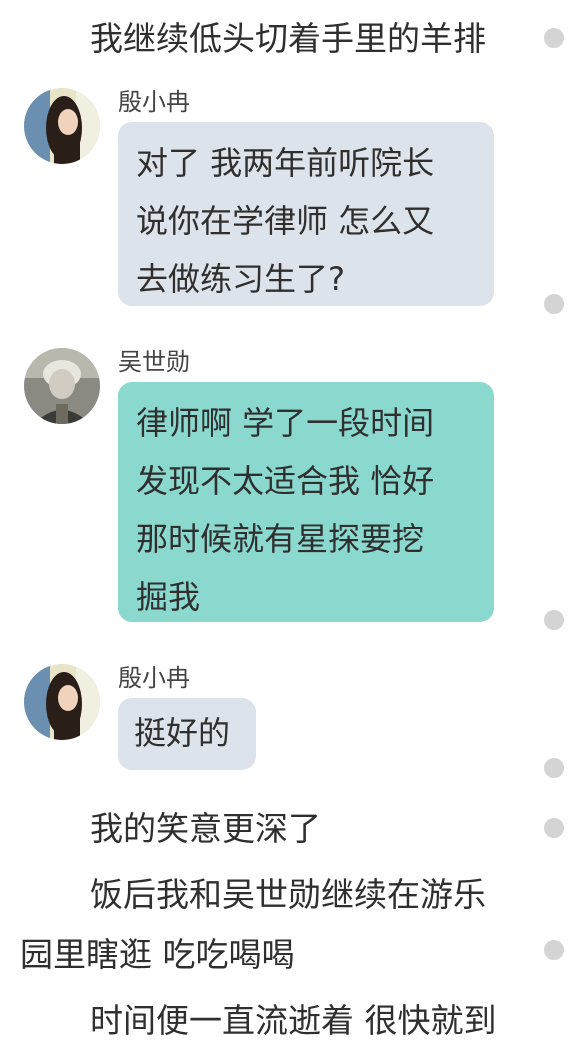  What do you see at coordinates (285, 423) in the screenshot?
I see `message-line: 律师啊 学了一段时间` at bounding box center [285, 423].